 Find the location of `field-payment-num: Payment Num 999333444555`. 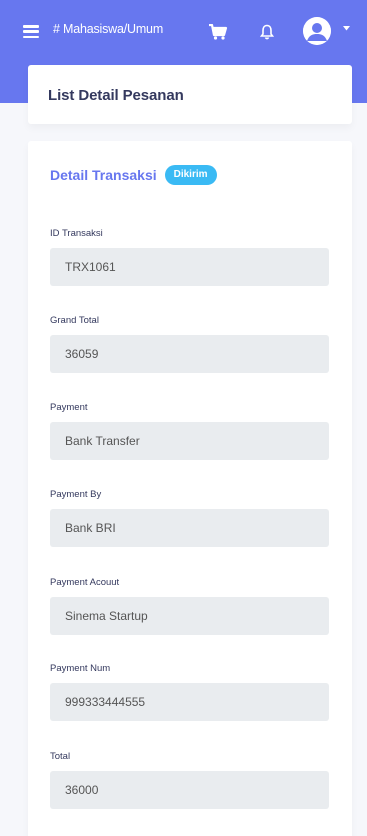

field-payment-num: Payment Num 999333444555 is located at coordinates (189, 692).